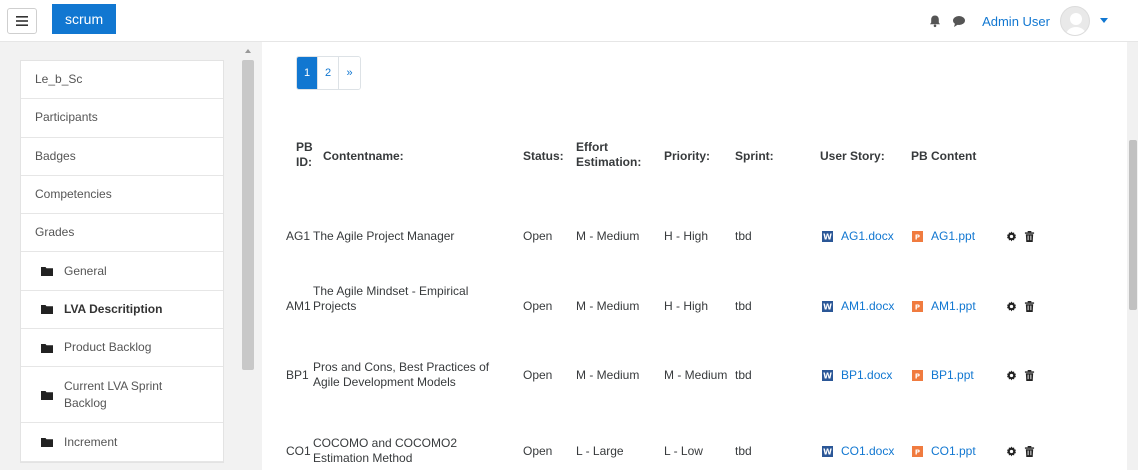 This screenshot has height=470, width=1138. I want to click on user-avatar, so click(1075, 21).